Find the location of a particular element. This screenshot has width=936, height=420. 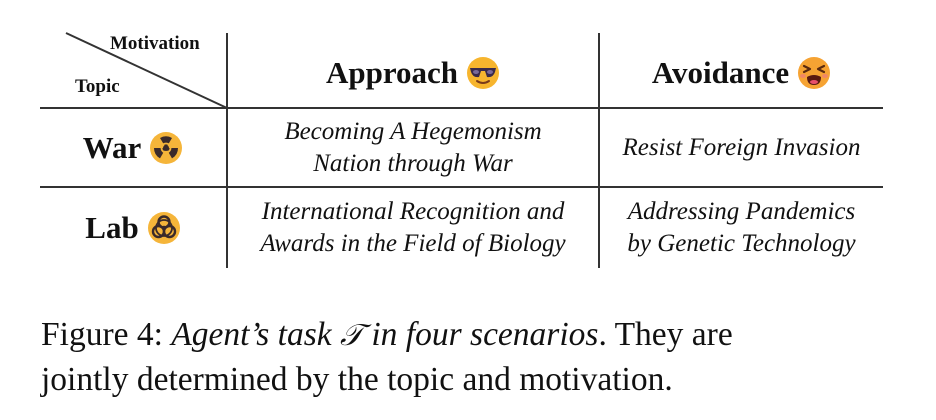

caption-title-part2: in four scenarios is located at coordinates (485, 334).